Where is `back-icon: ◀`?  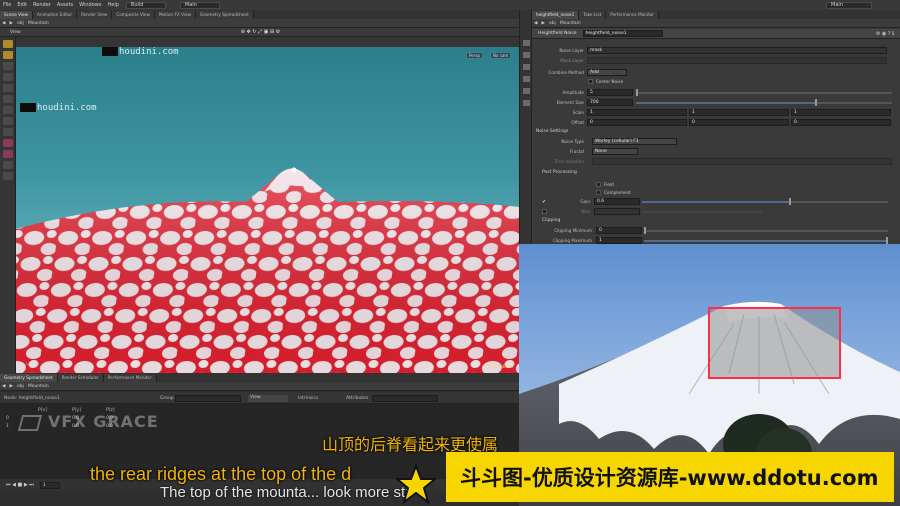
back-icon: ◀ is located at coordinates (3, 23).